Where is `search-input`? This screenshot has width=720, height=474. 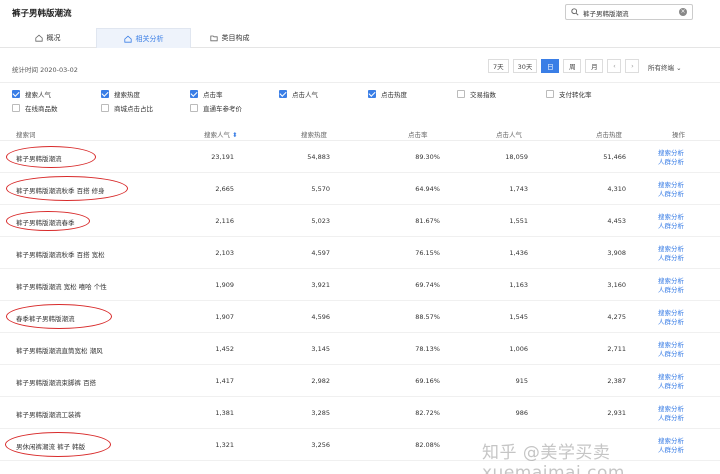 search-input is located at coordinates (628, 12).